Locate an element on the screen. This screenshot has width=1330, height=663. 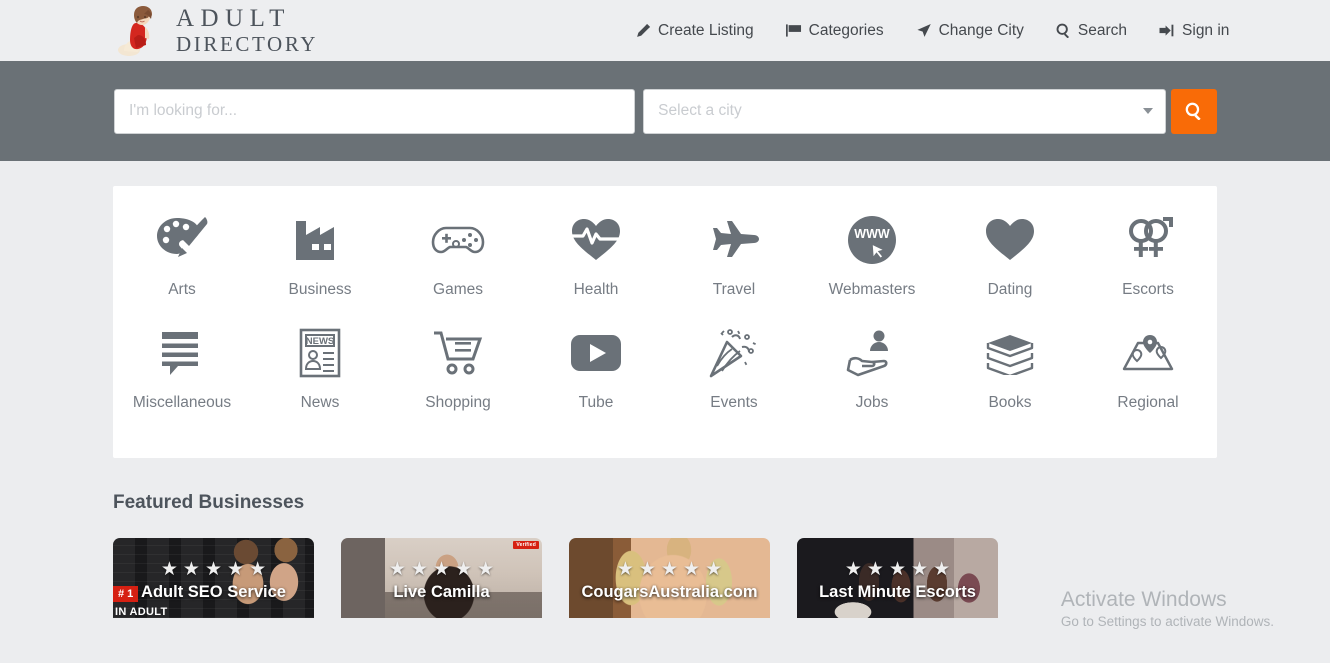
category-travel: Travel is located at coordinates (734, 255).